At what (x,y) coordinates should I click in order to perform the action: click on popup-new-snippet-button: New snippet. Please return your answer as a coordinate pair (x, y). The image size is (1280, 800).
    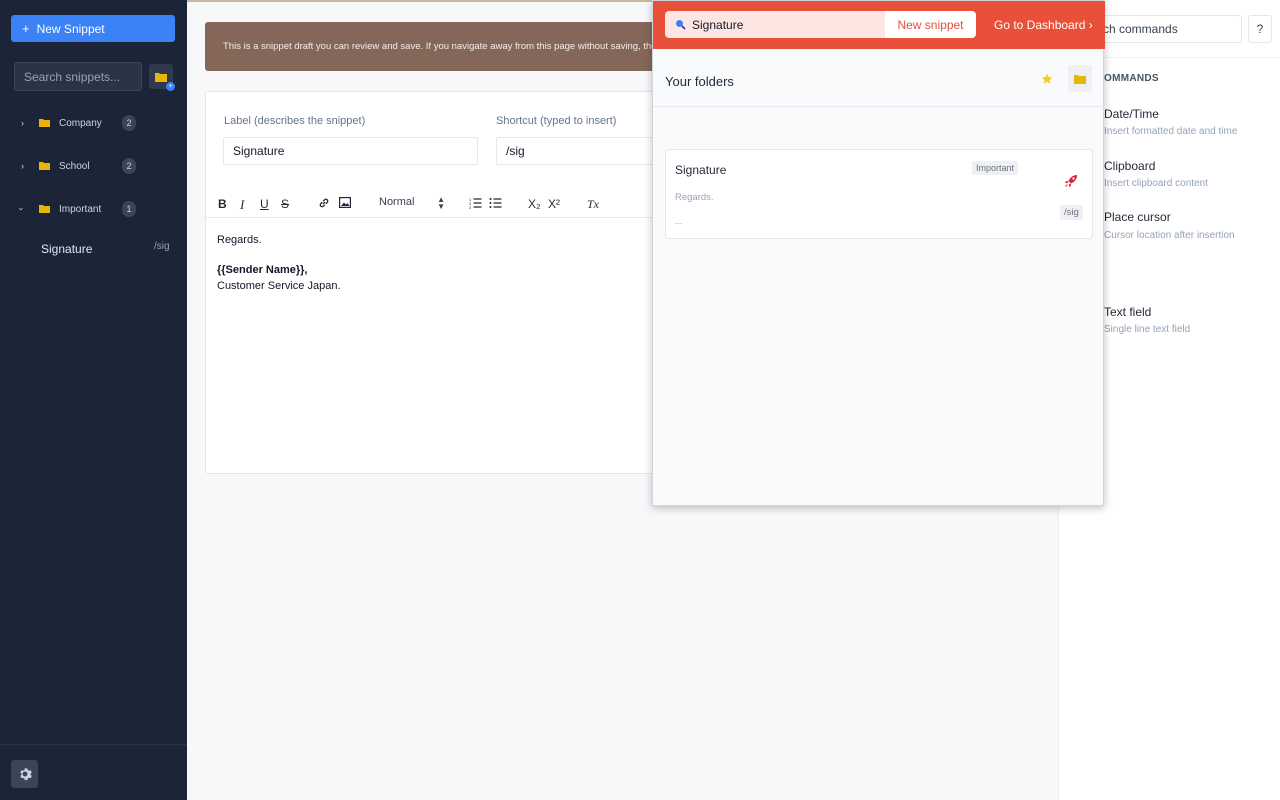
    Looking at the image, I should click on (930, 24).